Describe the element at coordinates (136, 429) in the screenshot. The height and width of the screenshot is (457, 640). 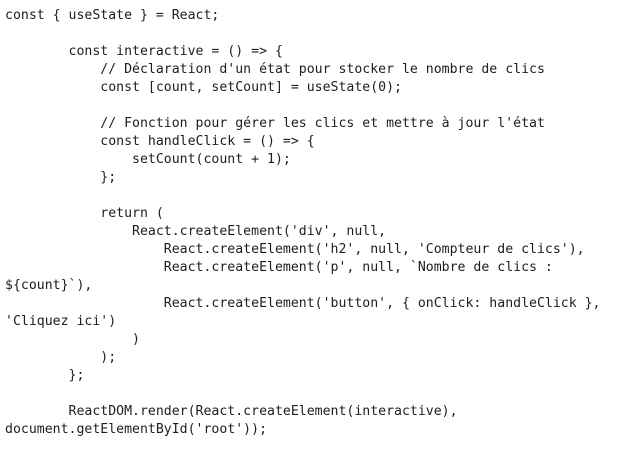
I see `code-line: document.getElementById('root'));` at that location.